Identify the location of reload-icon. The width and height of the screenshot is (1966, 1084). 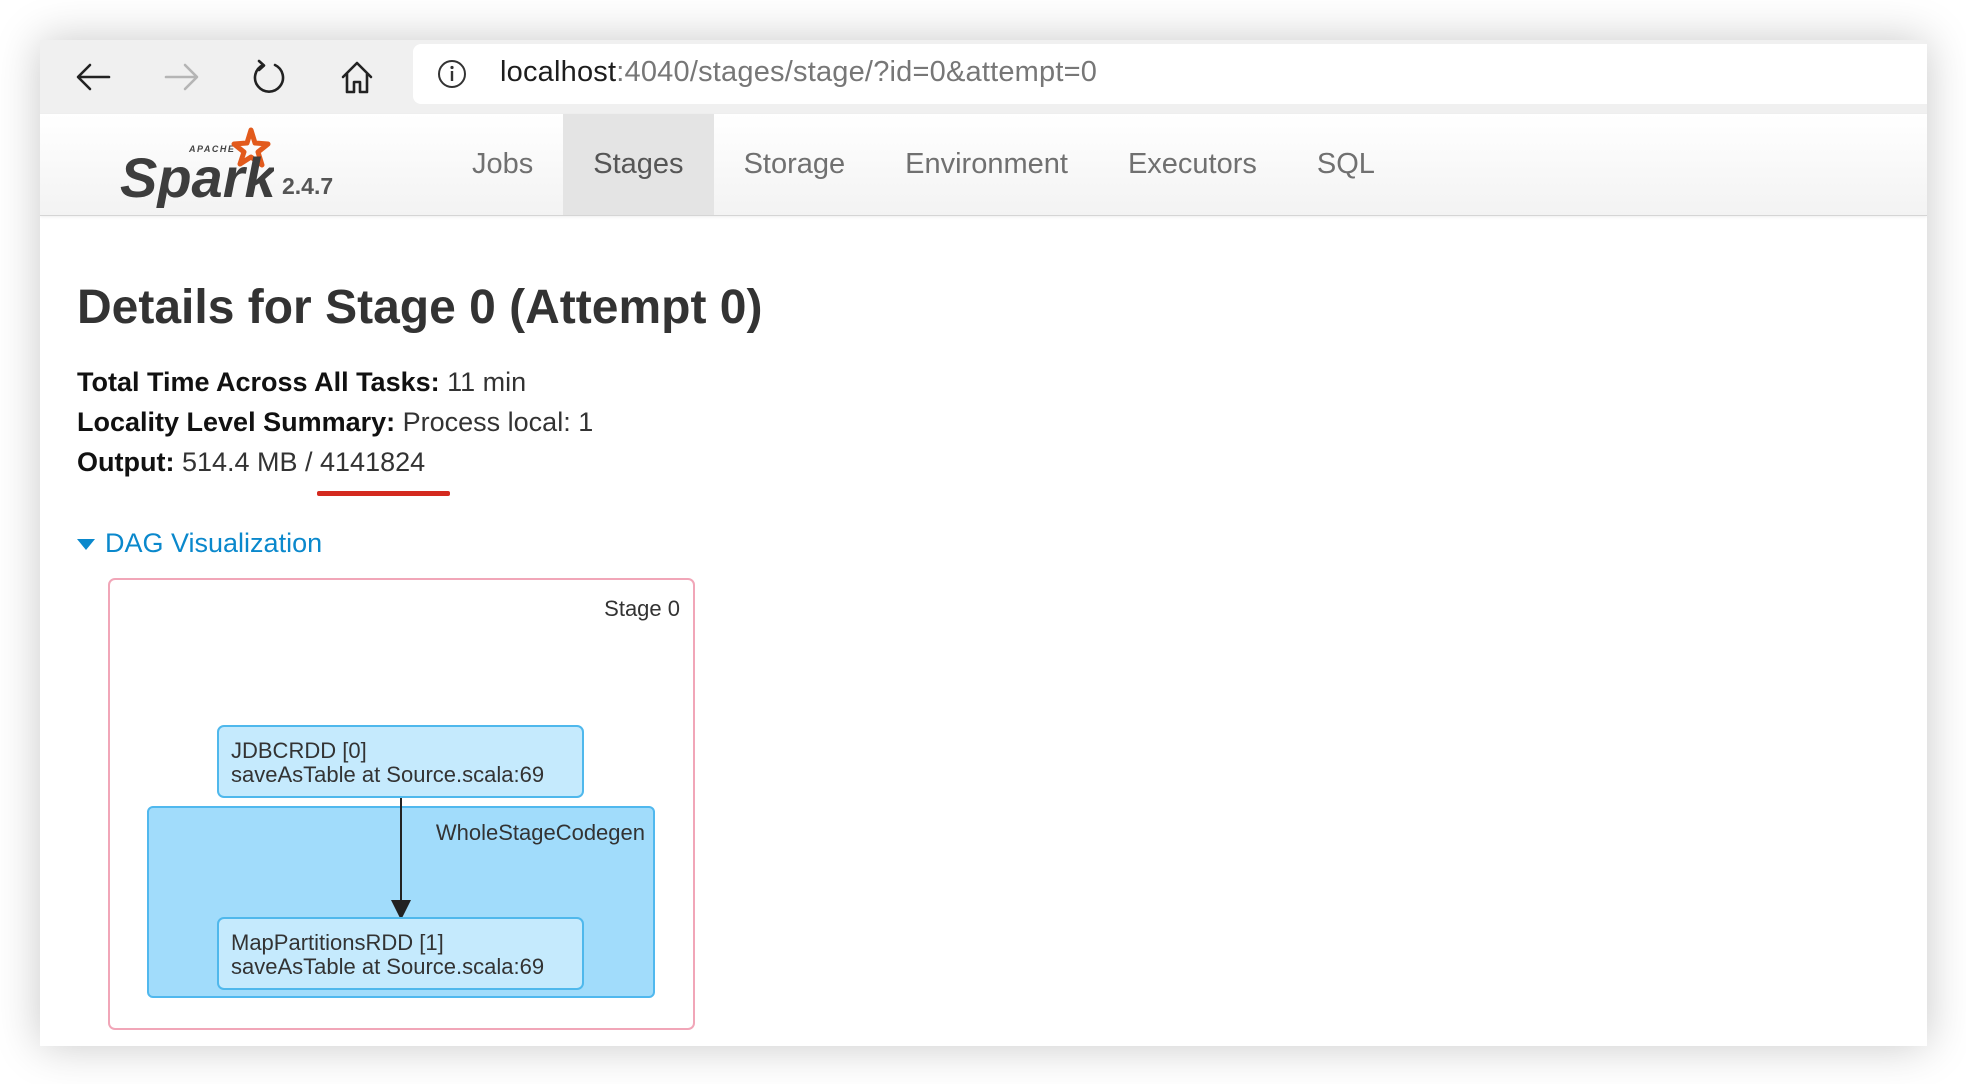
(269, 76).